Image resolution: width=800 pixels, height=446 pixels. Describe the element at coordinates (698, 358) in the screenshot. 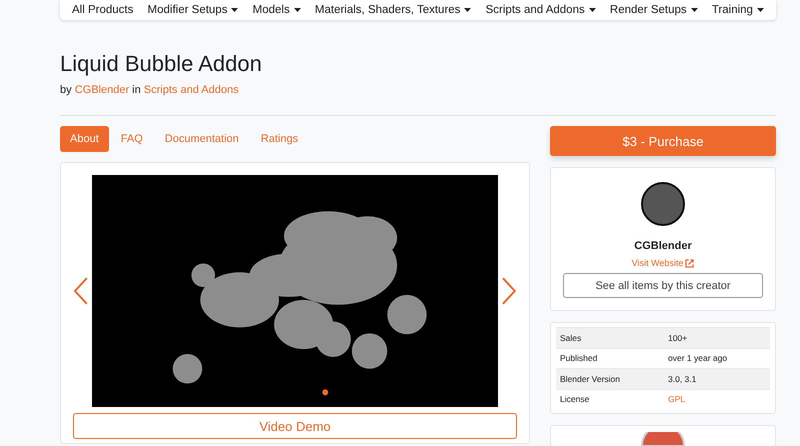

I see `detail-value: over 1 year ago` at that location.